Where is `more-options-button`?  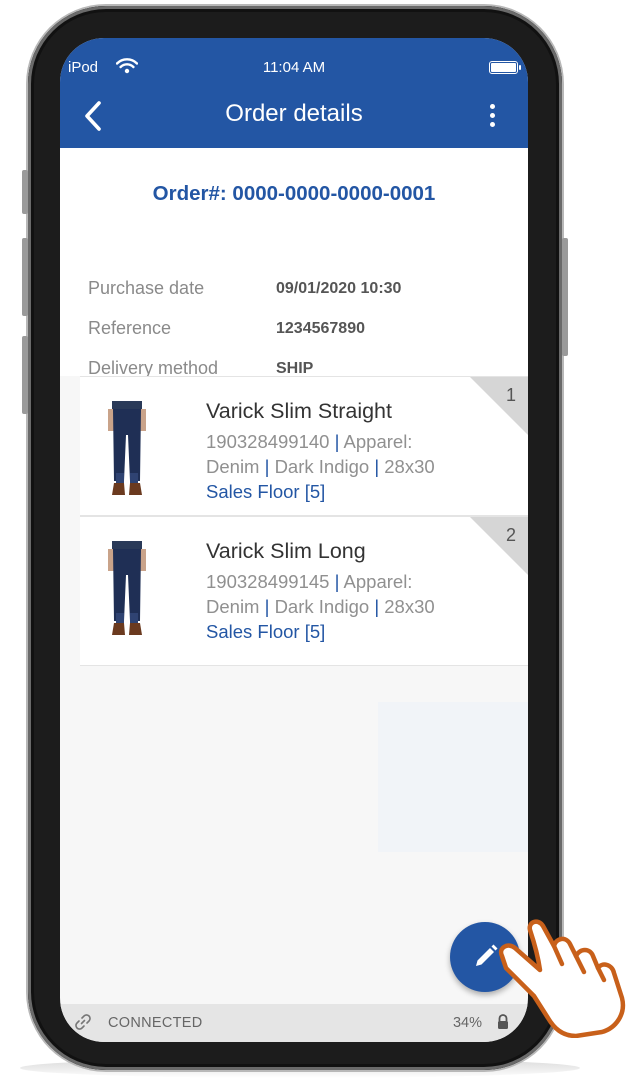 more-options-button is located at coordinates (492, 116).